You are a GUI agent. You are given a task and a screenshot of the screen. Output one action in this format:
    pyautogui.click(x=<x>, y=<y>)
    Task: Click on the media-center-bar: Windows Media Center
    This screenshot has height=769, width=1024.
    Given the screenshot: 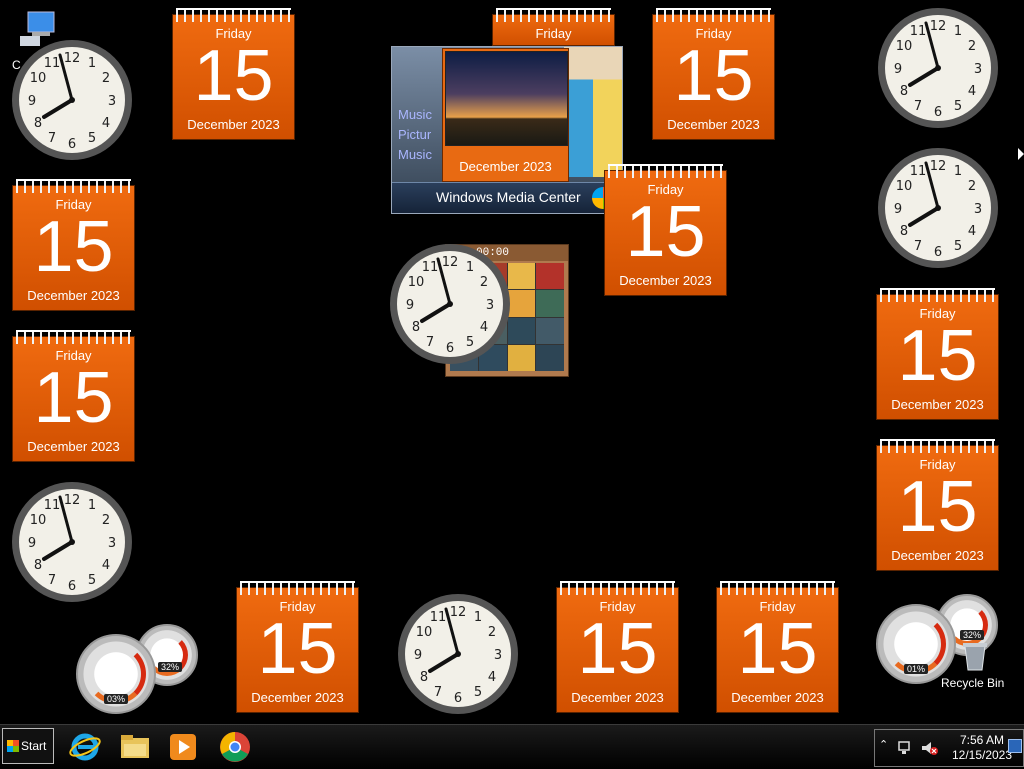 What is the action you would take?
    pyautogui.click(x=507, y=197)
    